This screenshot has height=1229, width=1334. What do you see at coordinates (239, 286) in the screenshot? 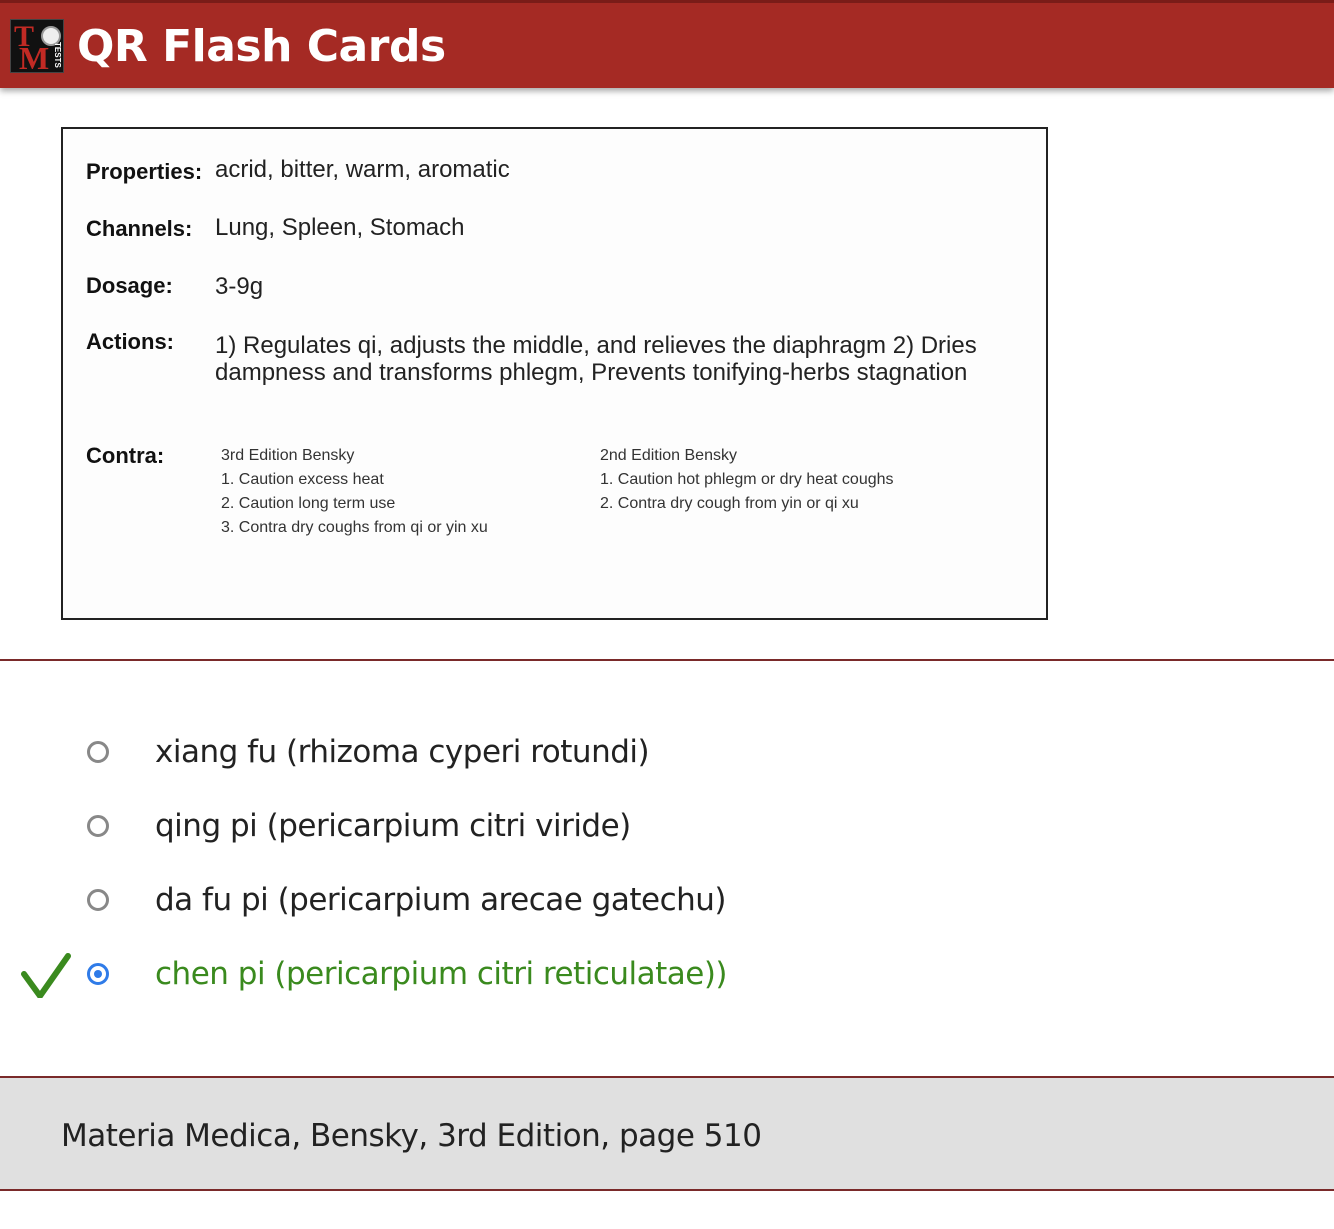
I see `dosage-value: 3-9g` at bounding box center [239, 286].